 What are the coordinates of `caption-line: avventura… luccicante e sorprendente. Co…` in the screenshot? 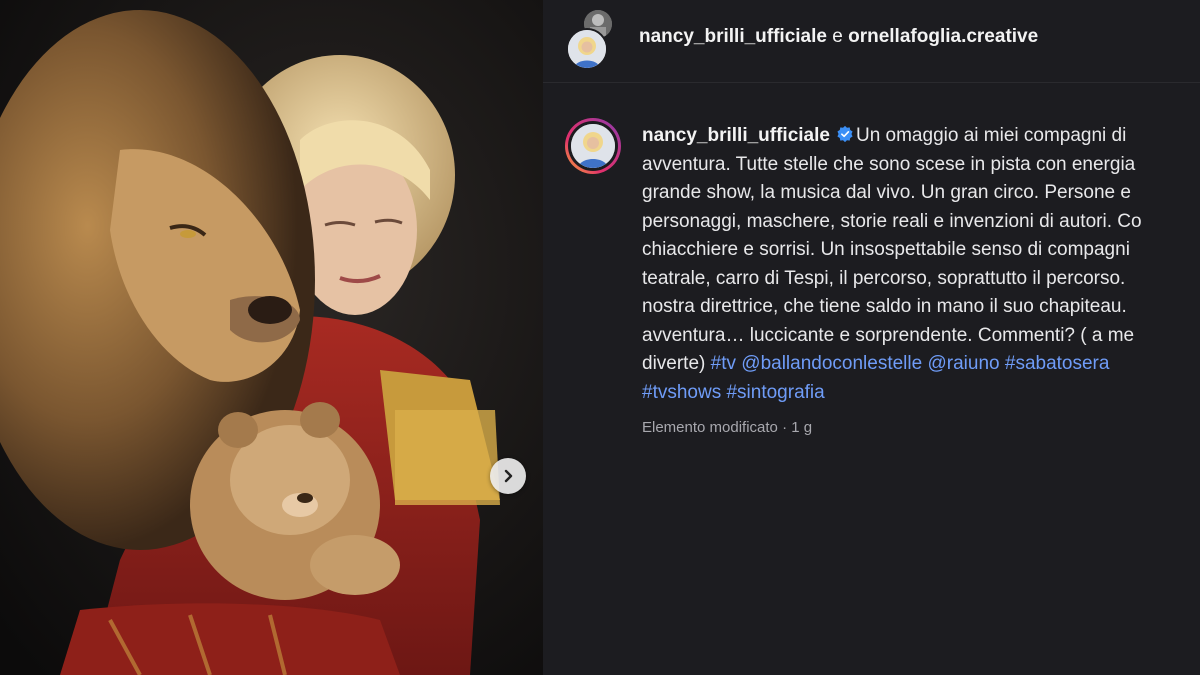 It's located at (888, 335).